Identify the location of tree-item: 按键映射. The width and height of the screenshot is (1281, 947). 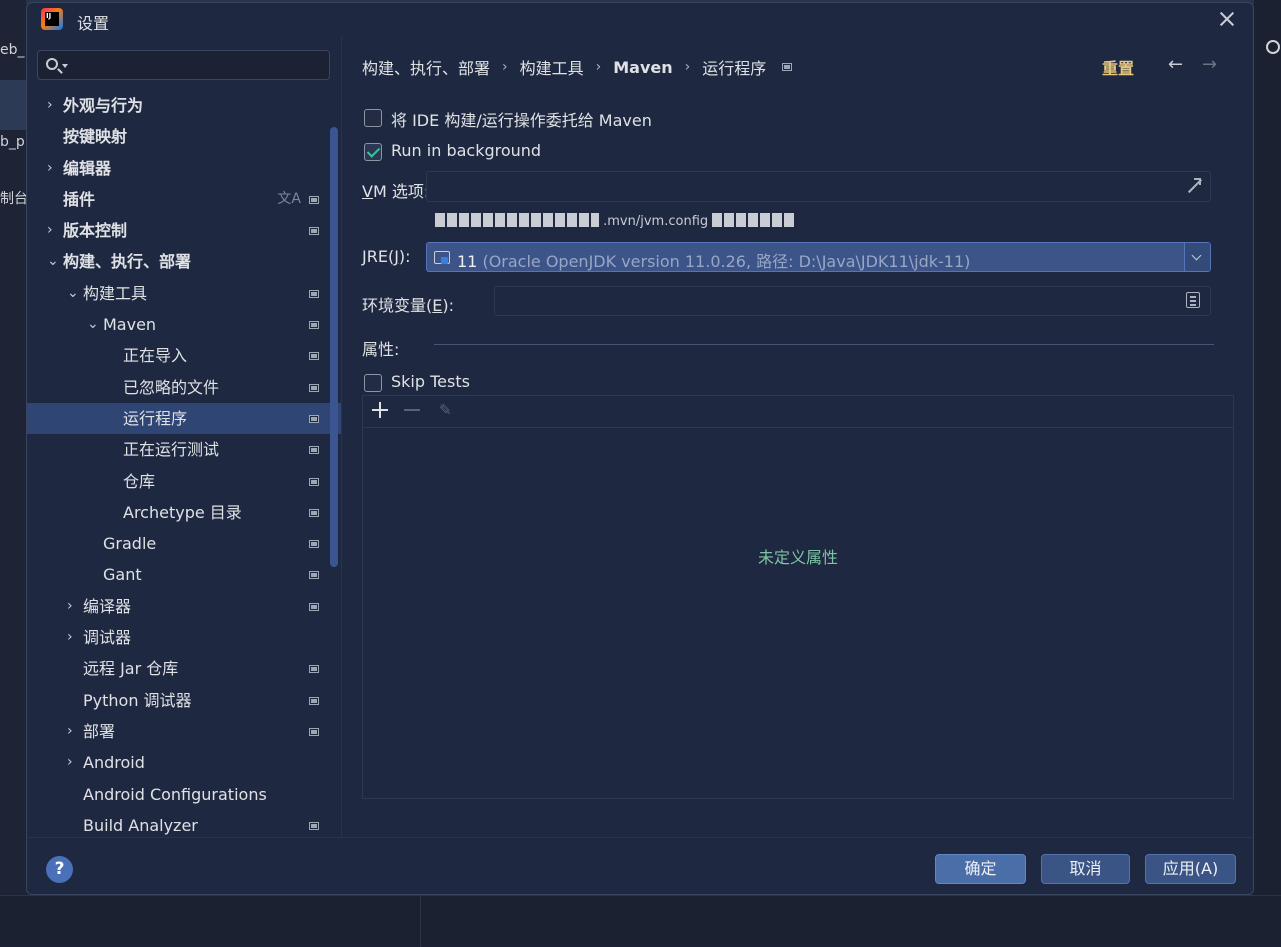
(184, 136).